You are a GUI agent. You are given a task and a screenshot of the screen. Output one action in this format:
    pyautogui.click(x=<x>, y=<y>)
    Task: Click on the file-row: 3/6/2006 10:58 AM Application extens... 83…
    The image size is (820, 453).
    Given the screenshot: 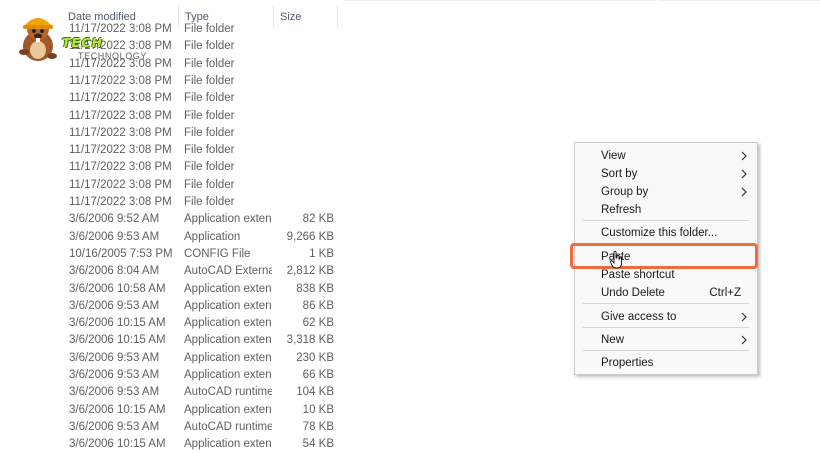 What is the action you would take?
    pyautogui.click(x=202, y=289)
    